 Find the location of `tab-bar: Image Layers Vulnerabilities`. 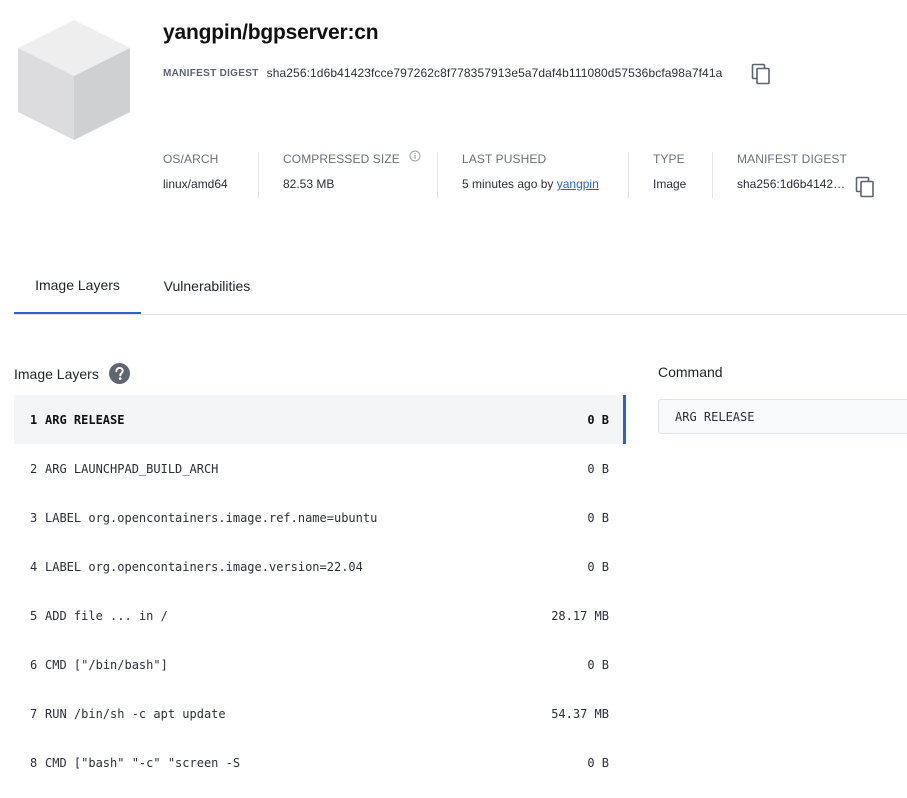

tab-bar: Image Layers Vulnerabilities is located at coordinates (460, 286).